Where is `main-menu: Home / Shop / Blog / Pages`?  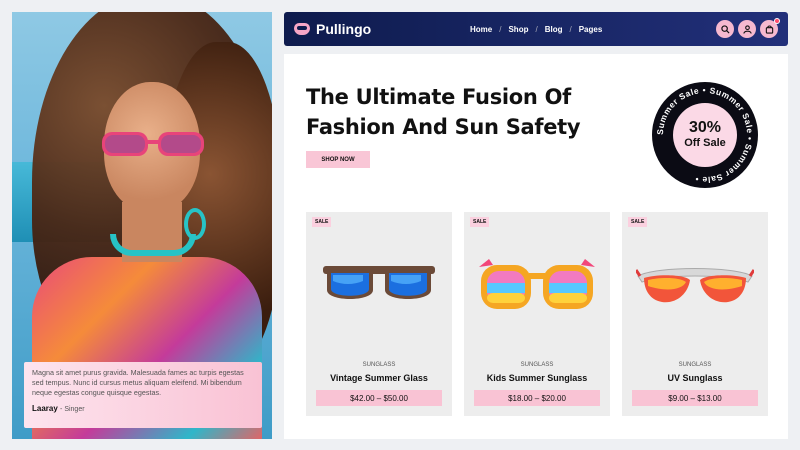
main-menu: Home / Shop / Blog / Pages is located at coordinates (536, 29).